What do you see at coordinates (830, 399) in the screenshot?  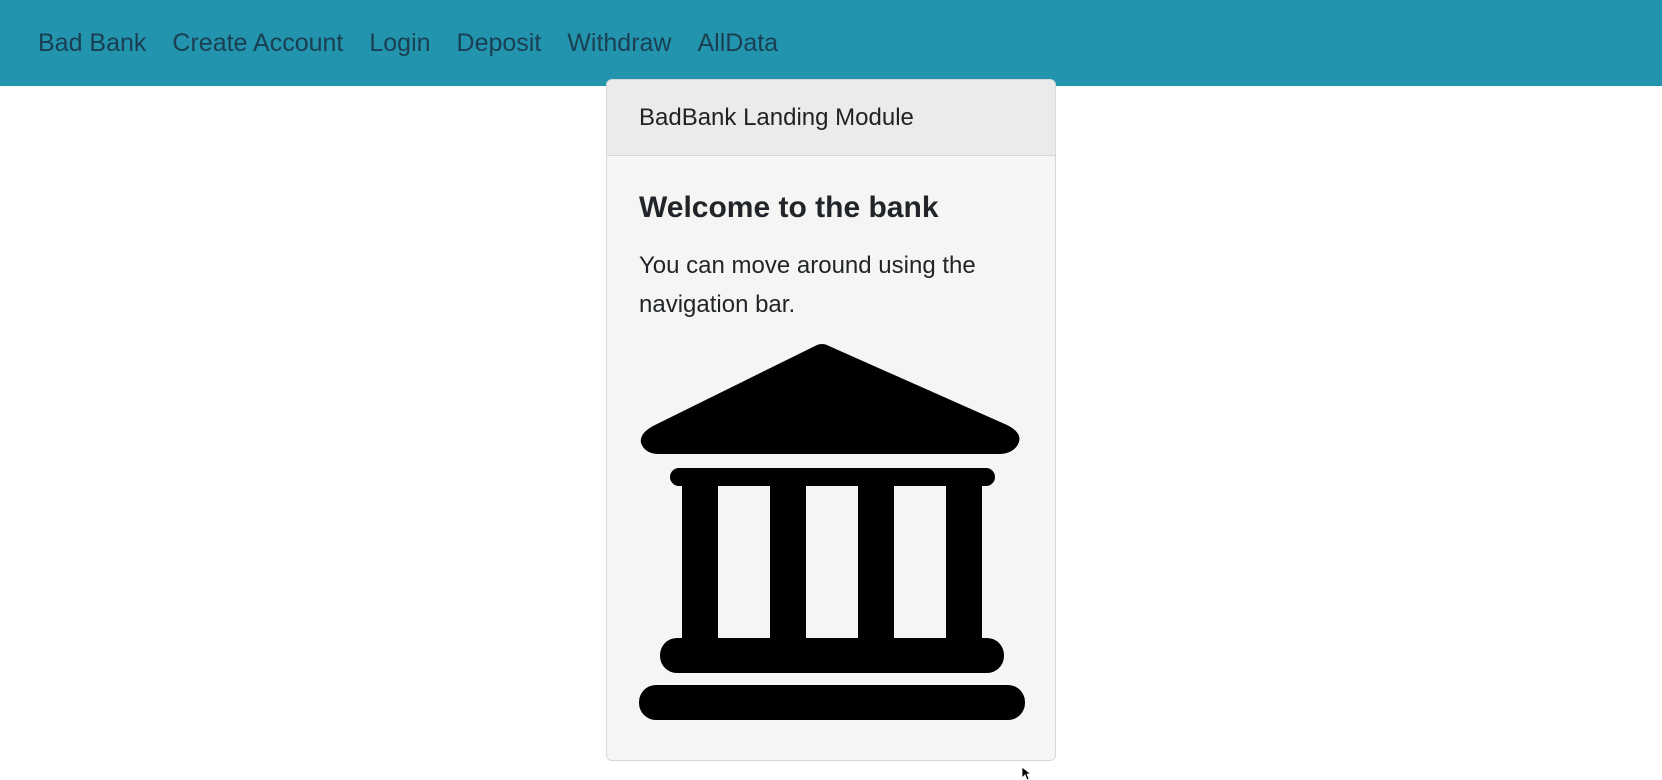 I see `bank-roof-shape` at bounding box center [830, 399].